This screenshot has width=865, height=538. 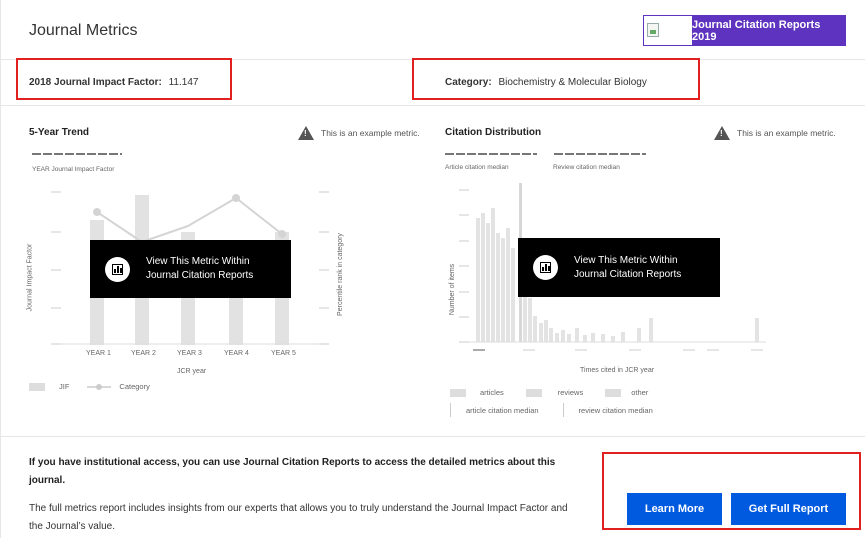 I want to click on article-median-dash-placeholder, so click(x=491, y=154).